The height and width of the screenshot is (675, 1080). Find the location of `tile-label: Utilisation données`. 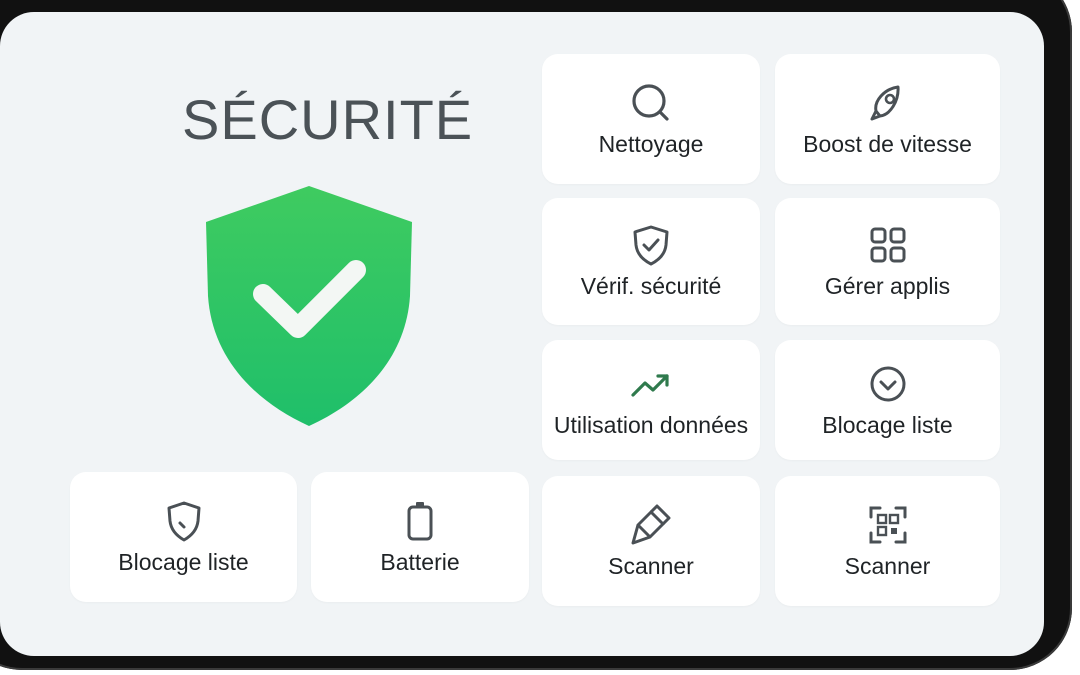

tile-label: Utilisation données is located at coordinates (651, 424).